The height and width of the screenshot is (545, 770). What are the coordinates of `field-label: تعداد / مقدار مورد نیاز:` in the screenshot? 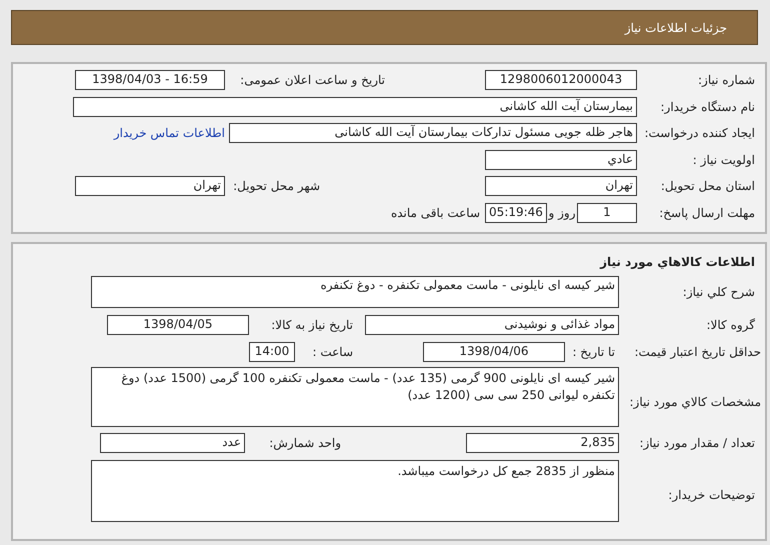 It's located at (697, 443).